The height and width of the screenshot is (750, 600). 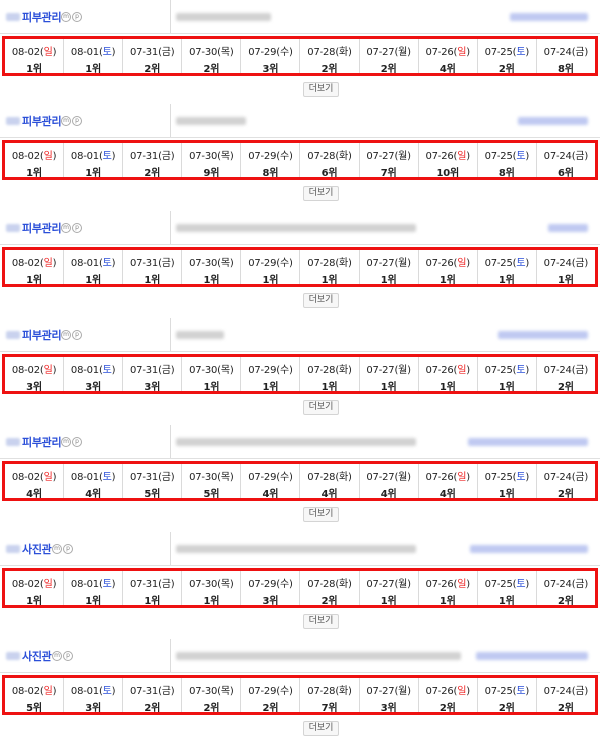 What do you see at coordinates (330, 696) in the screenshot?
I see `rank-cell: 07-28(화) 7위` at bounding box center [330, 696].